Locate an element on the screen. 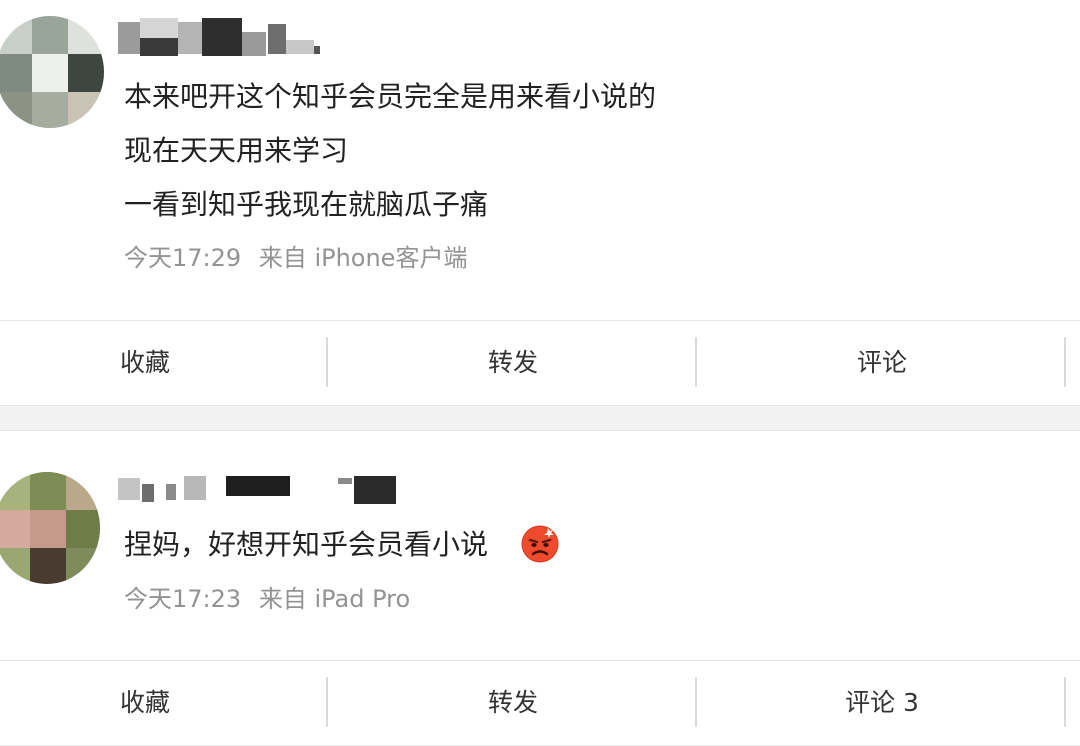 The height and width of the screenshot is (746, 1080). post-time: 今天17:23 is located at coordinates (183, 599).